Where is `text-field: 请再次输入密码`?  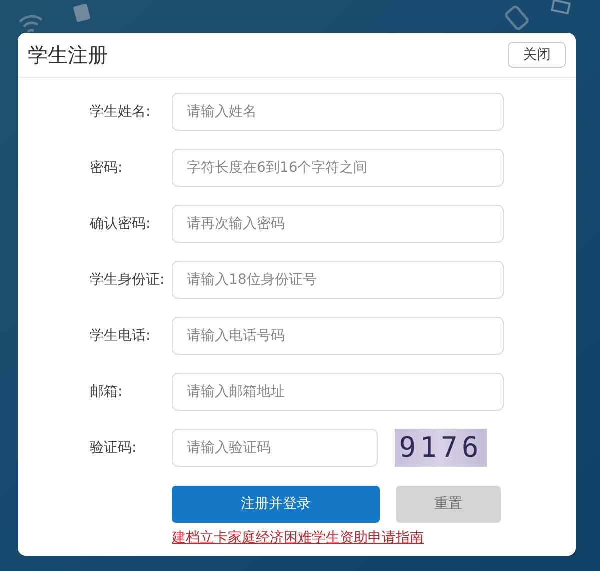 text-field: 请再次输入密码 is located at coordinates (338, 224).